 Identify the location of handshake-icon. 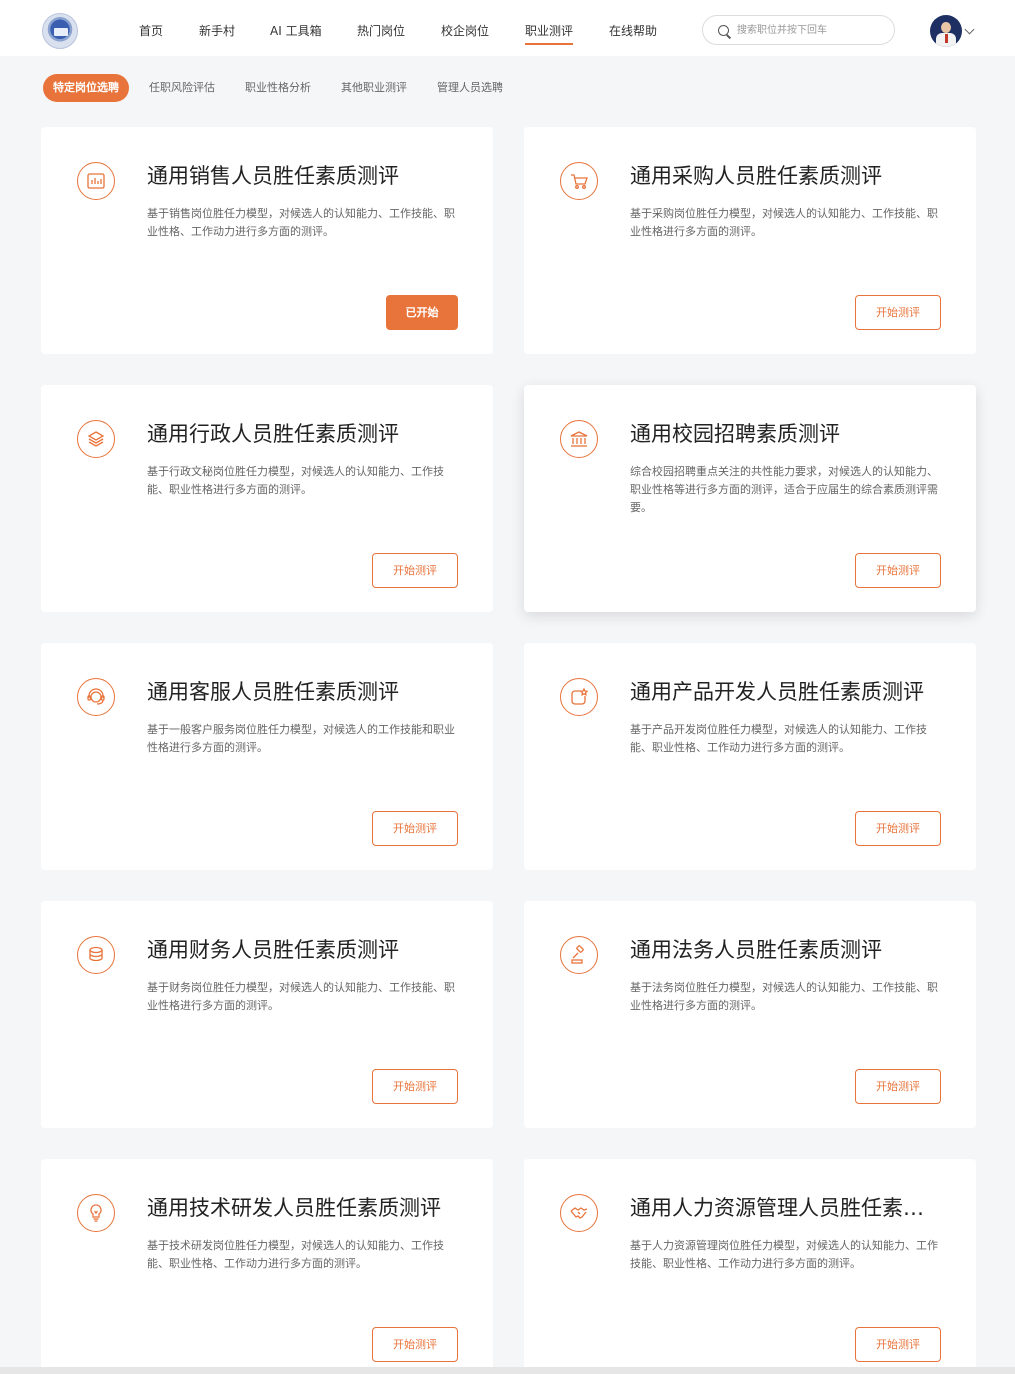
(579, 1213).